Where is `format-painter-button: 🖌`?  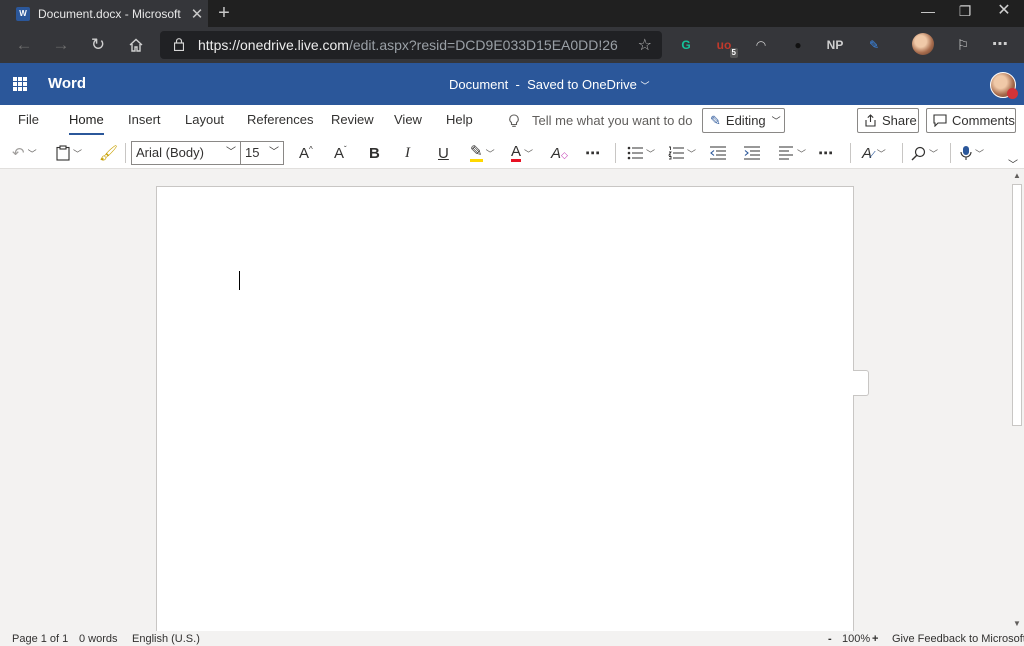 format-painter-button: 🖌 is located at coordinates (108, 153).